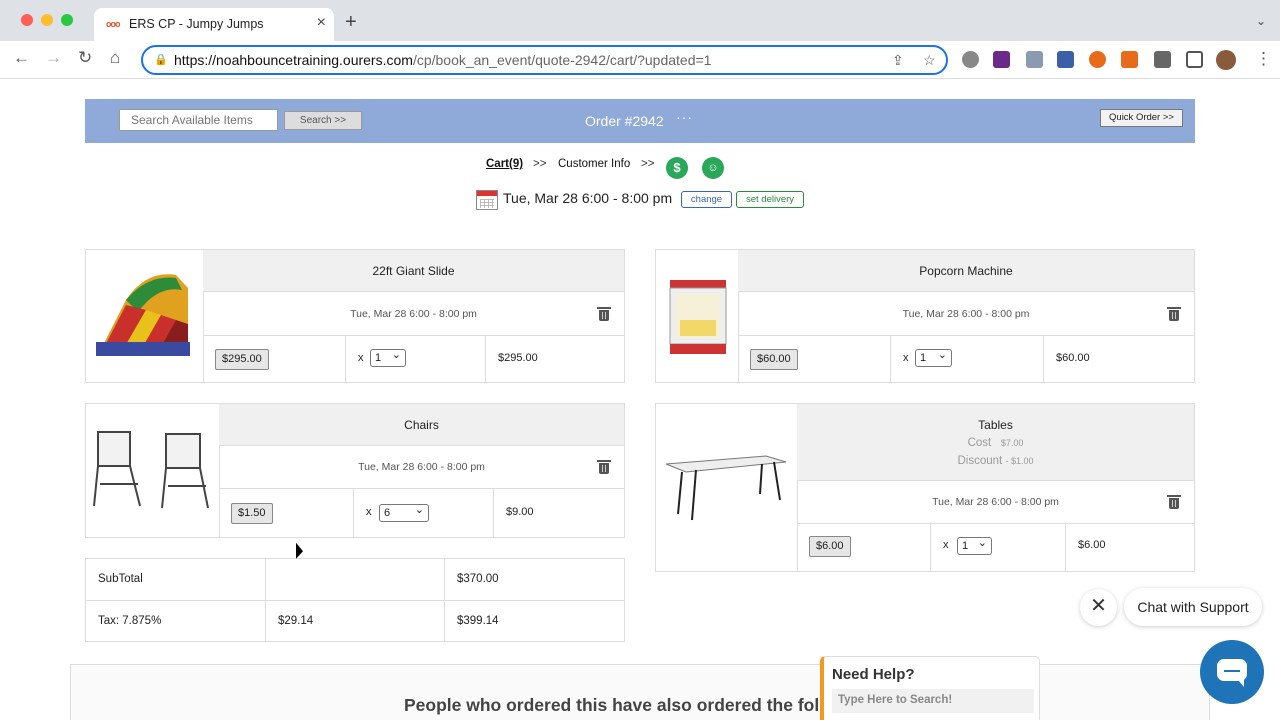  Describe the element at coordinates (684, 117) in the screenshot. I see `order-menu-dots-icon: ···` at that location.